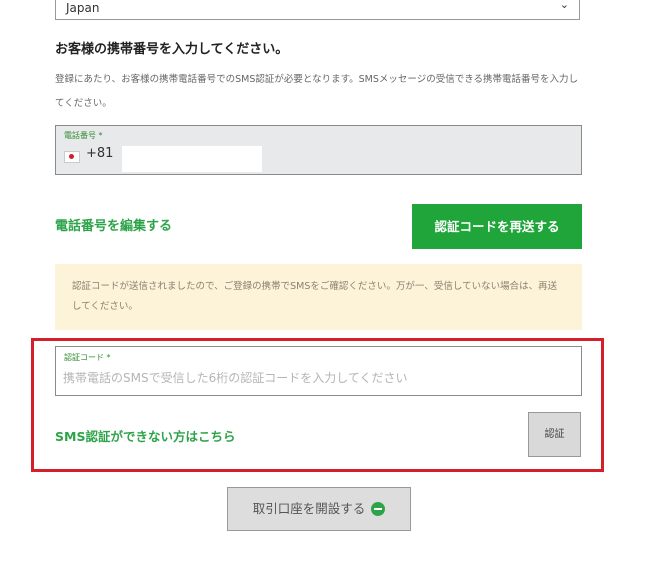 This screenshot has height=561, width=658. Describe the element at coordinates (315, 378) in the screenshot. I see `verification-code-input` at that location.